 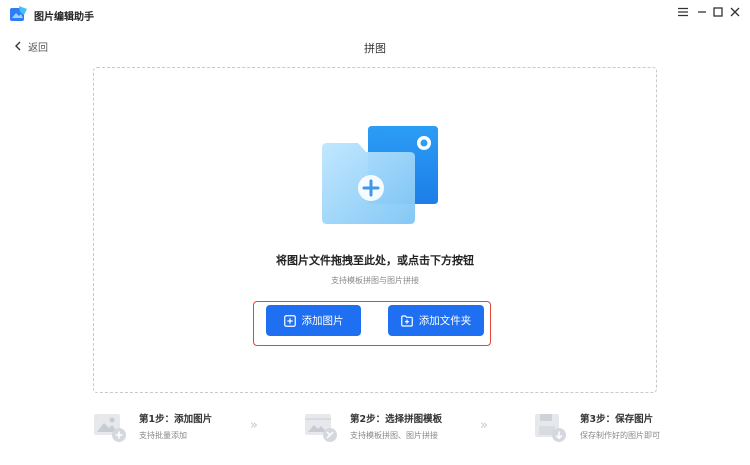 I want to click on drop-hint: 支持模板拼图与图片拼接, so click(x=375, y=280).